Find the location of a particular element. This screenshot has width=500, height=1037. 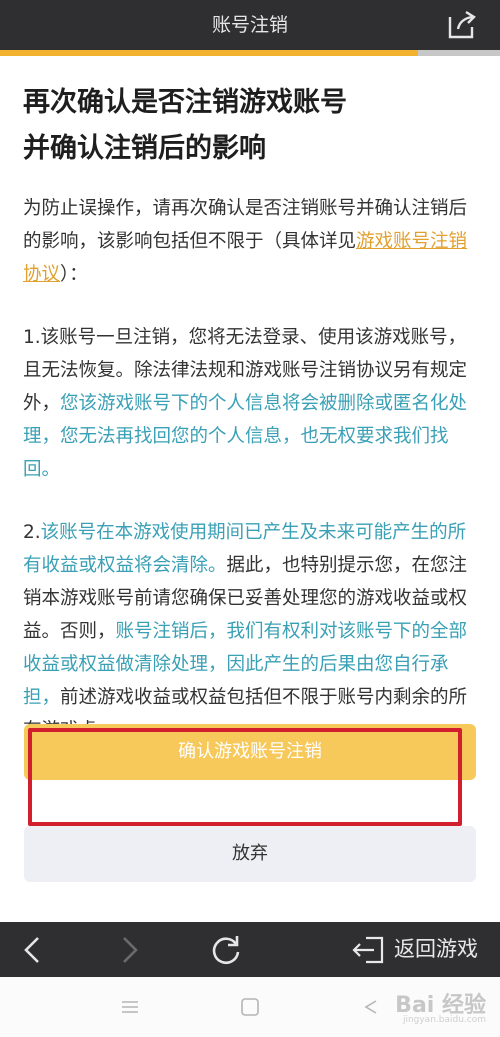

heading-line-2: 并确认注销后的影响 is located at coordinates (144, 148).